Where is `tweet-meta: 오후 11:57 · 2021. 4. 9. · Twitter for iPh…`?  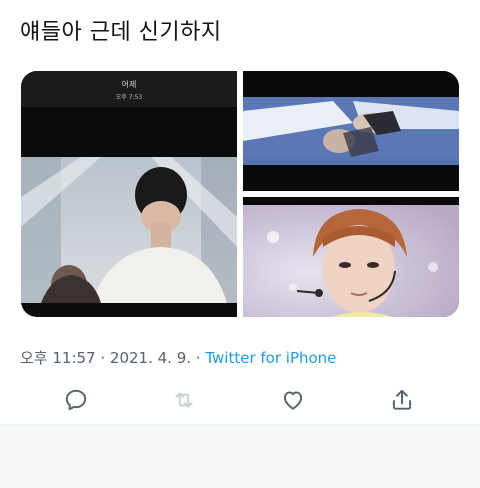 tweet-meta: 오후 11:57 · 2021. 4. 9. · Twitter for iPh… is located at coordinates (178, 357).